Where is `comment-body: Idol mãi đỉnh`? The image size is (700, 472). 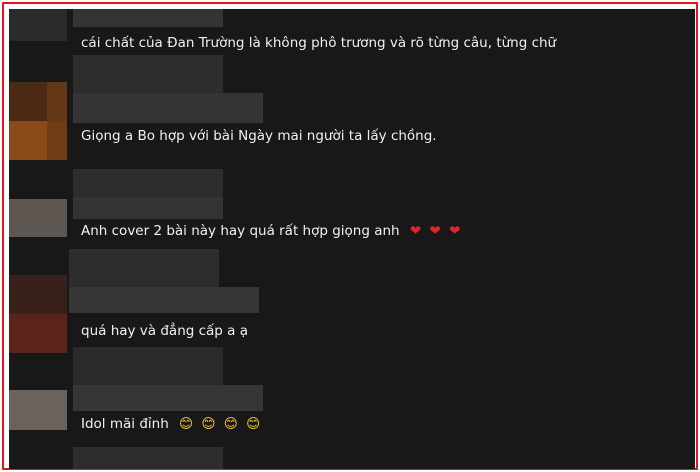
comment-body: Idol mãi đỉnh is located at coordinates (125, 424).